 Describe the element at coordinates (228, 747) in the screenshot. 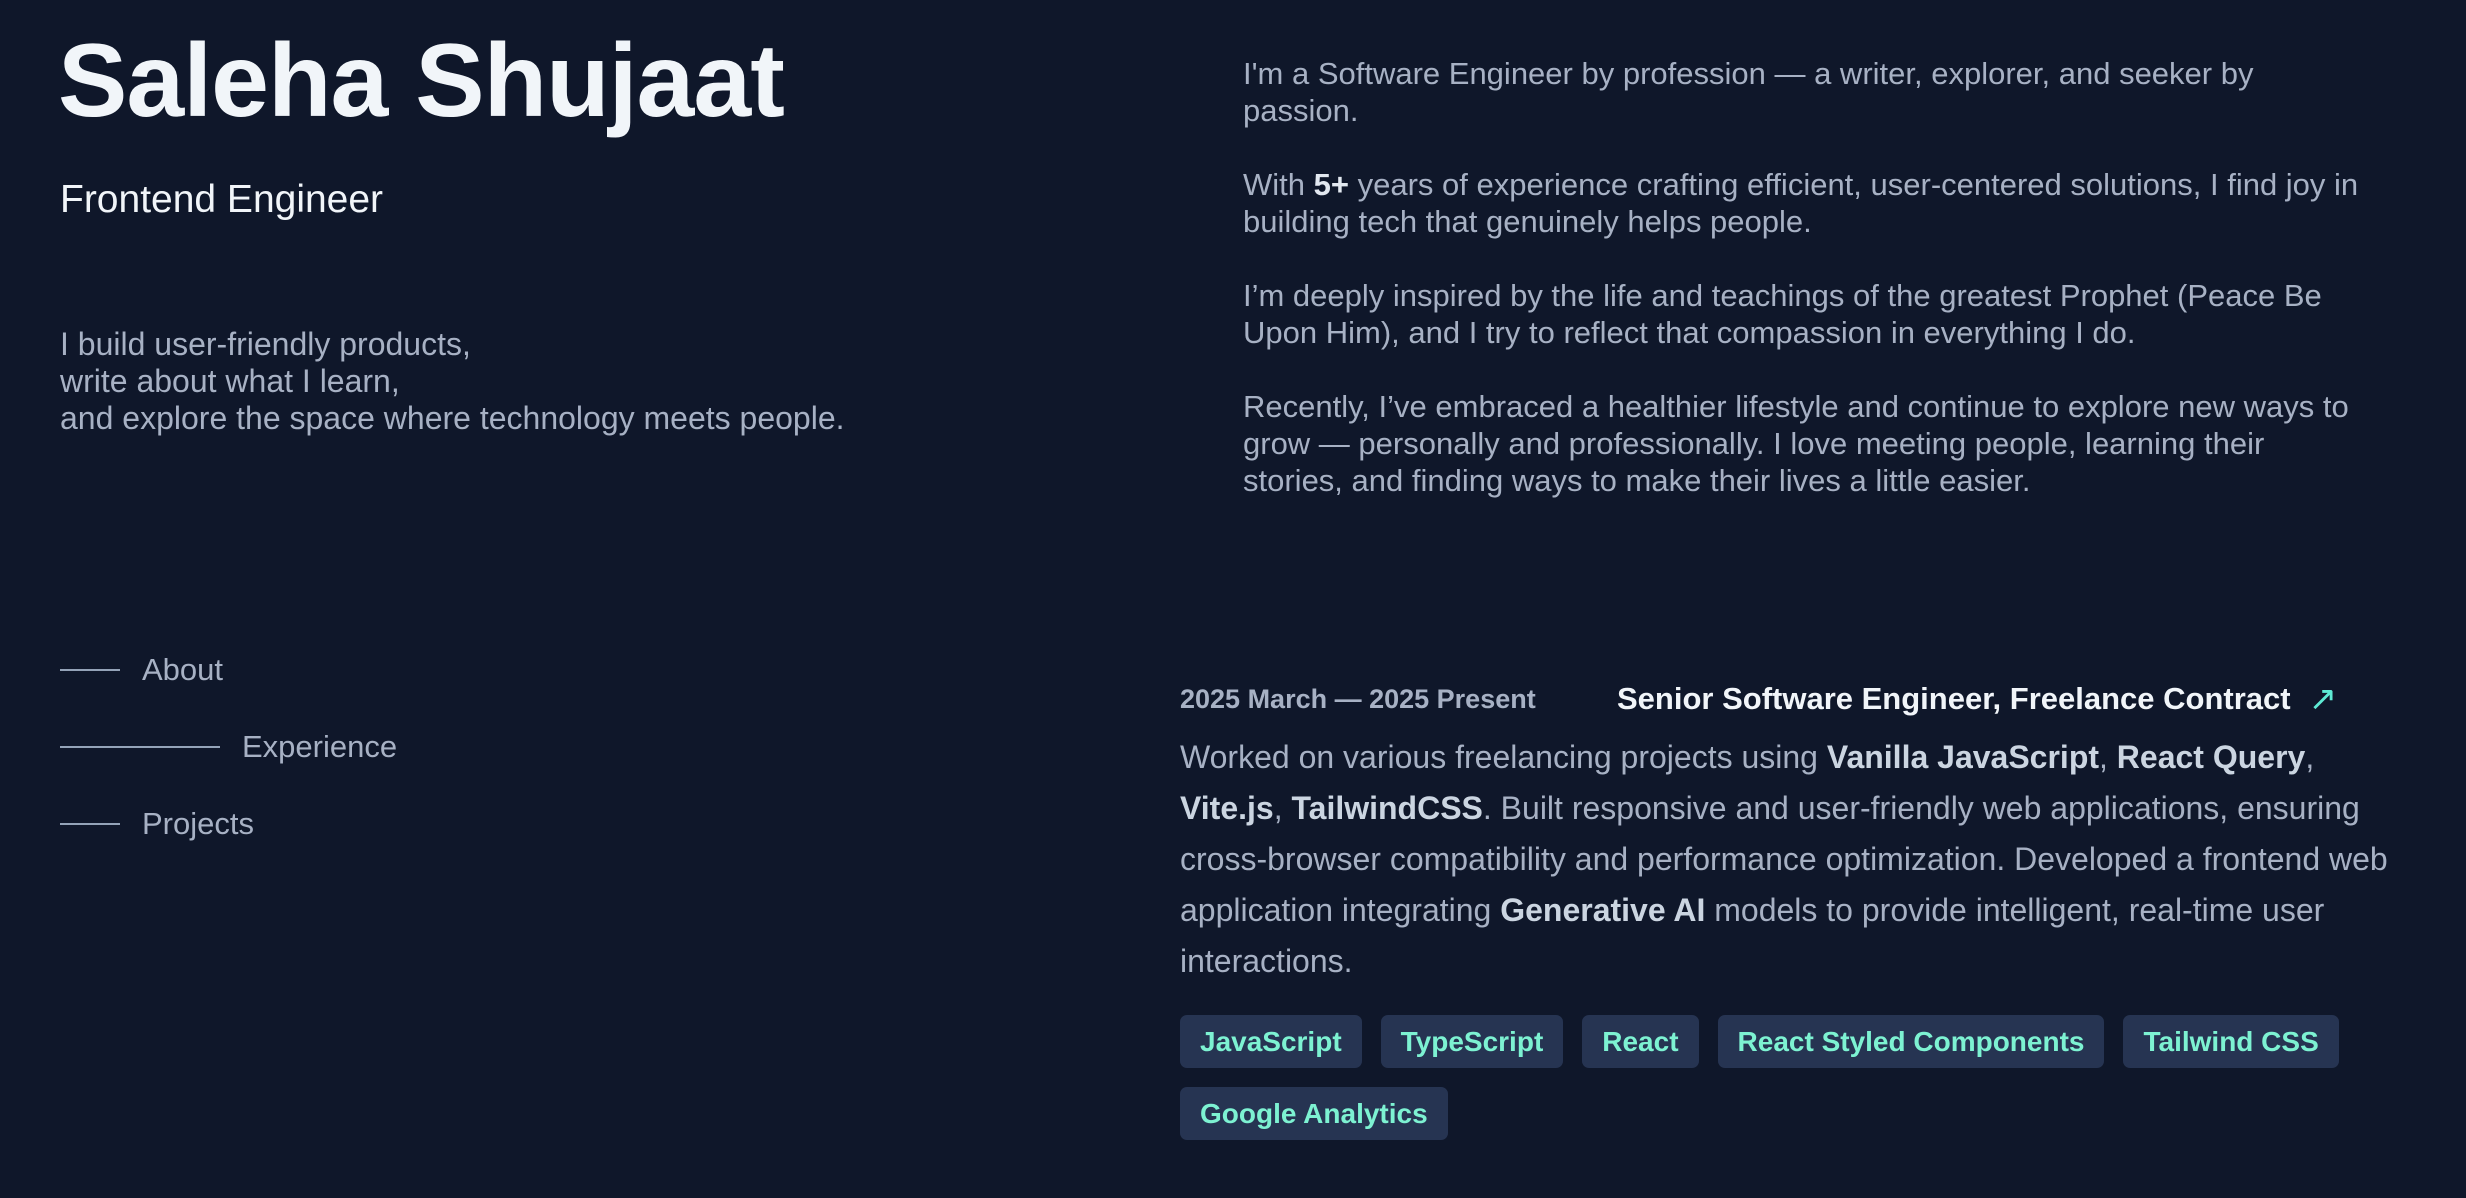

I see `nav-item-experience: Experience` at that location.